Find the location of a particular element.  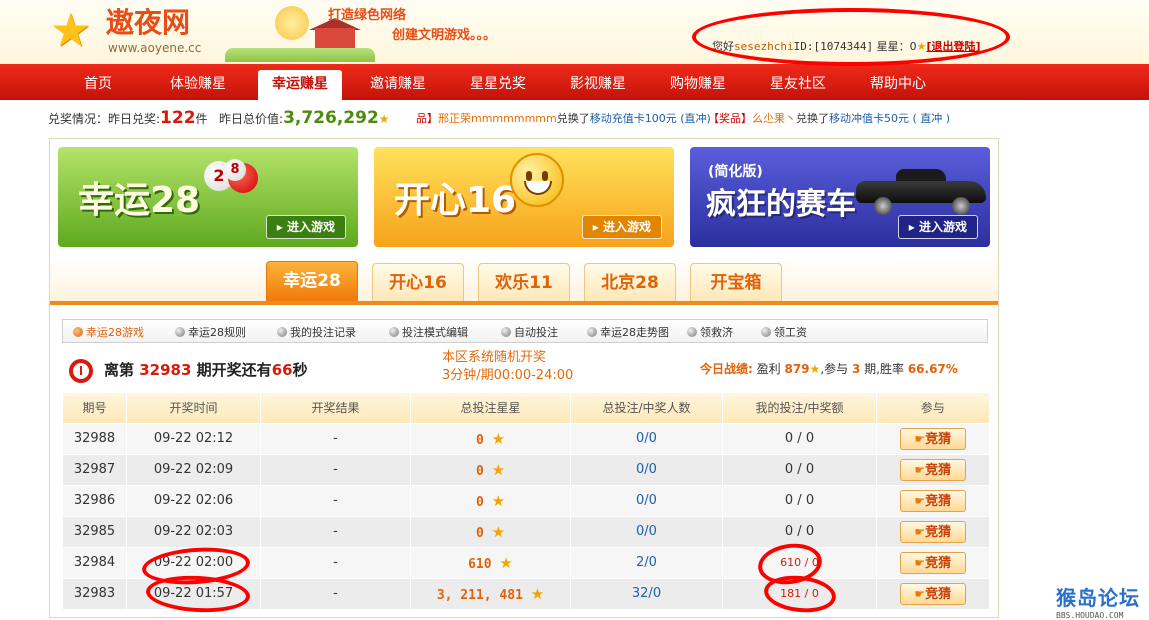

nav-item-trial: 体验赚星 is located at coordinates (198, 83).